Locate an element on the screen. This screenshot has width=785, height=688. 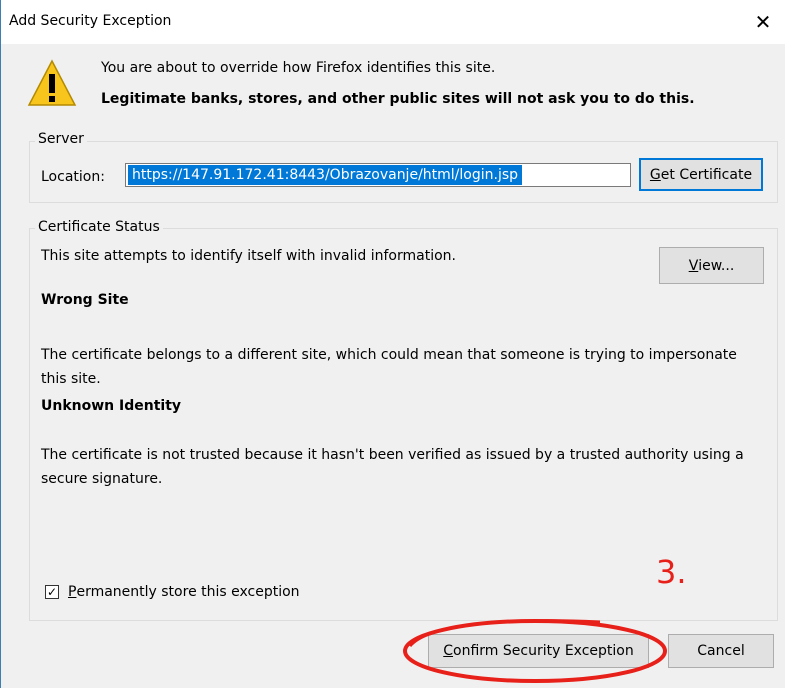
checkmark-icon: ✓ is located at coordinates (52, 592).